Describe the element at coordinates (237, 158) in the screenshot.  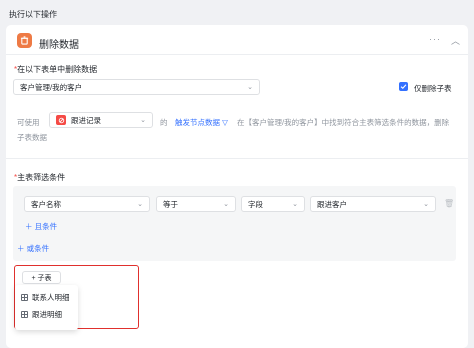
I see `section-divider` at that location.